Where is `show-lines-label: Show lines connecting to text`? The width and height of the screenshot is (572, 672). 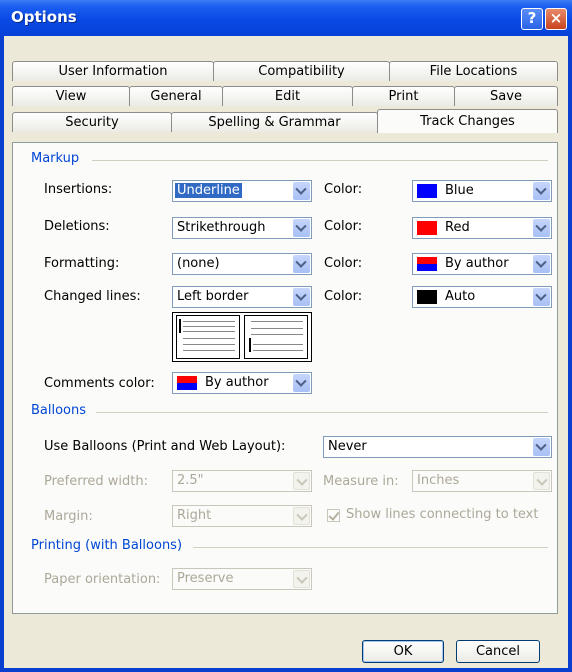
show-lines-label: Show lines connecting to text is located at coordinates (442, 514).